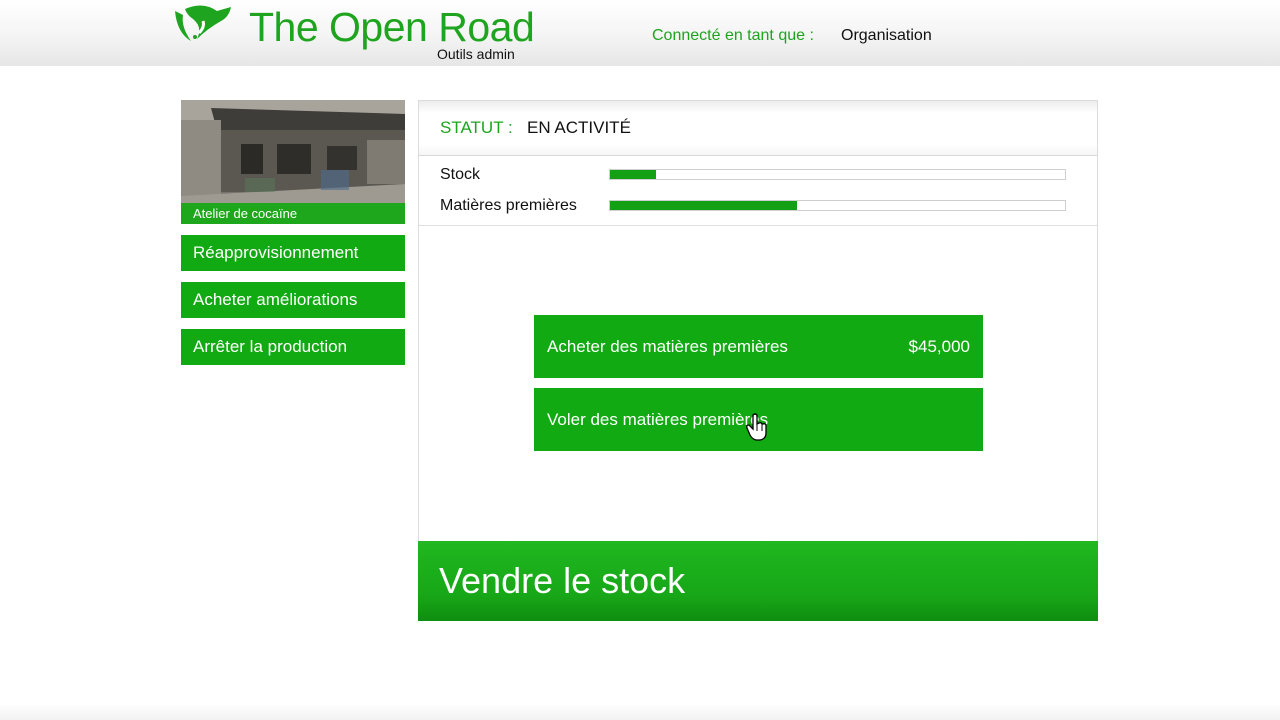 This screenshot has height=720, width=1280. Describe the element at coordinates (633, 174) in the screenshot. I see `stock-bar-fill` at that location.